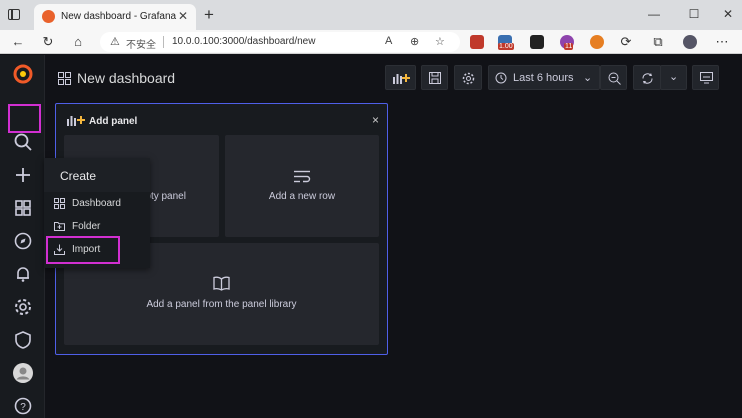 This screenshot has height=418, width=742. What do you see at coordinates (48, 16) in the screenshot?
I see `grafana-favicon-icon` at bounding box center [48, 16].